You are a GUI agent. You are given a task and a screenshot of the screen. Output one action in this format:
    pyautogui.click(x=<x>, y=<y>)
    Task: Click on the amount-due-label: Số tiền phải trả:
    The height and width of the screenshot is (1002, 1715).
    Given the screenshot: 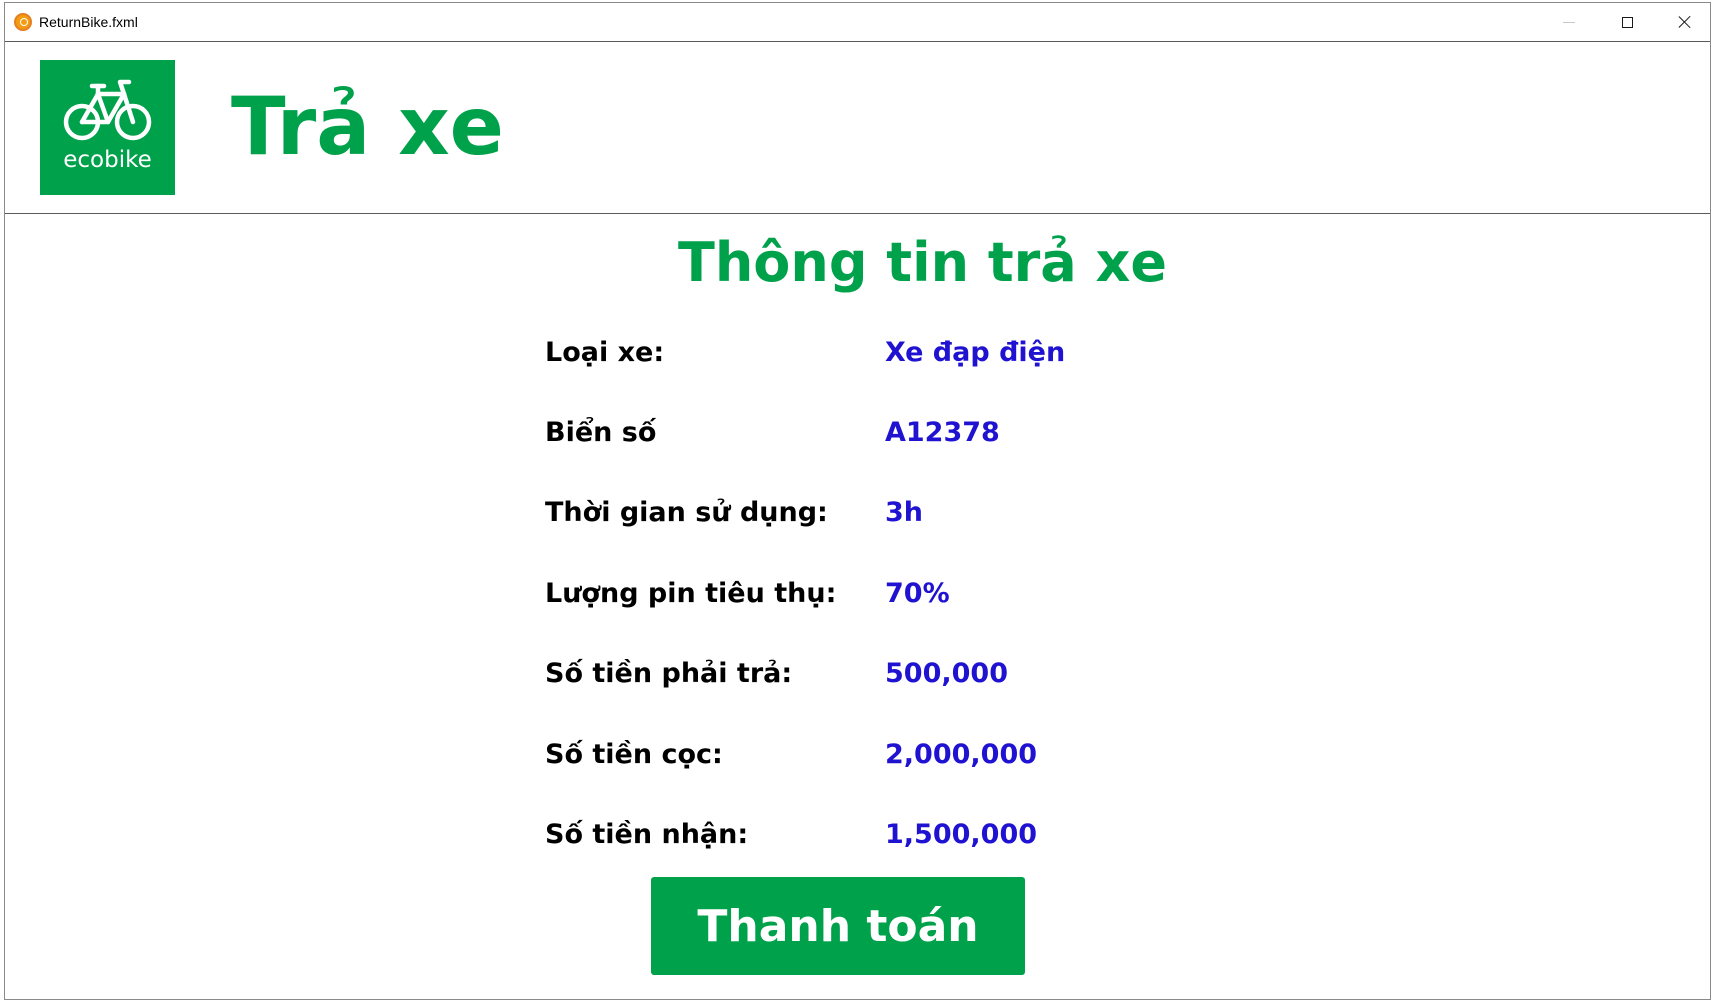 What is the action you would take?
    pyautogui.click(x=669, y=673)
    